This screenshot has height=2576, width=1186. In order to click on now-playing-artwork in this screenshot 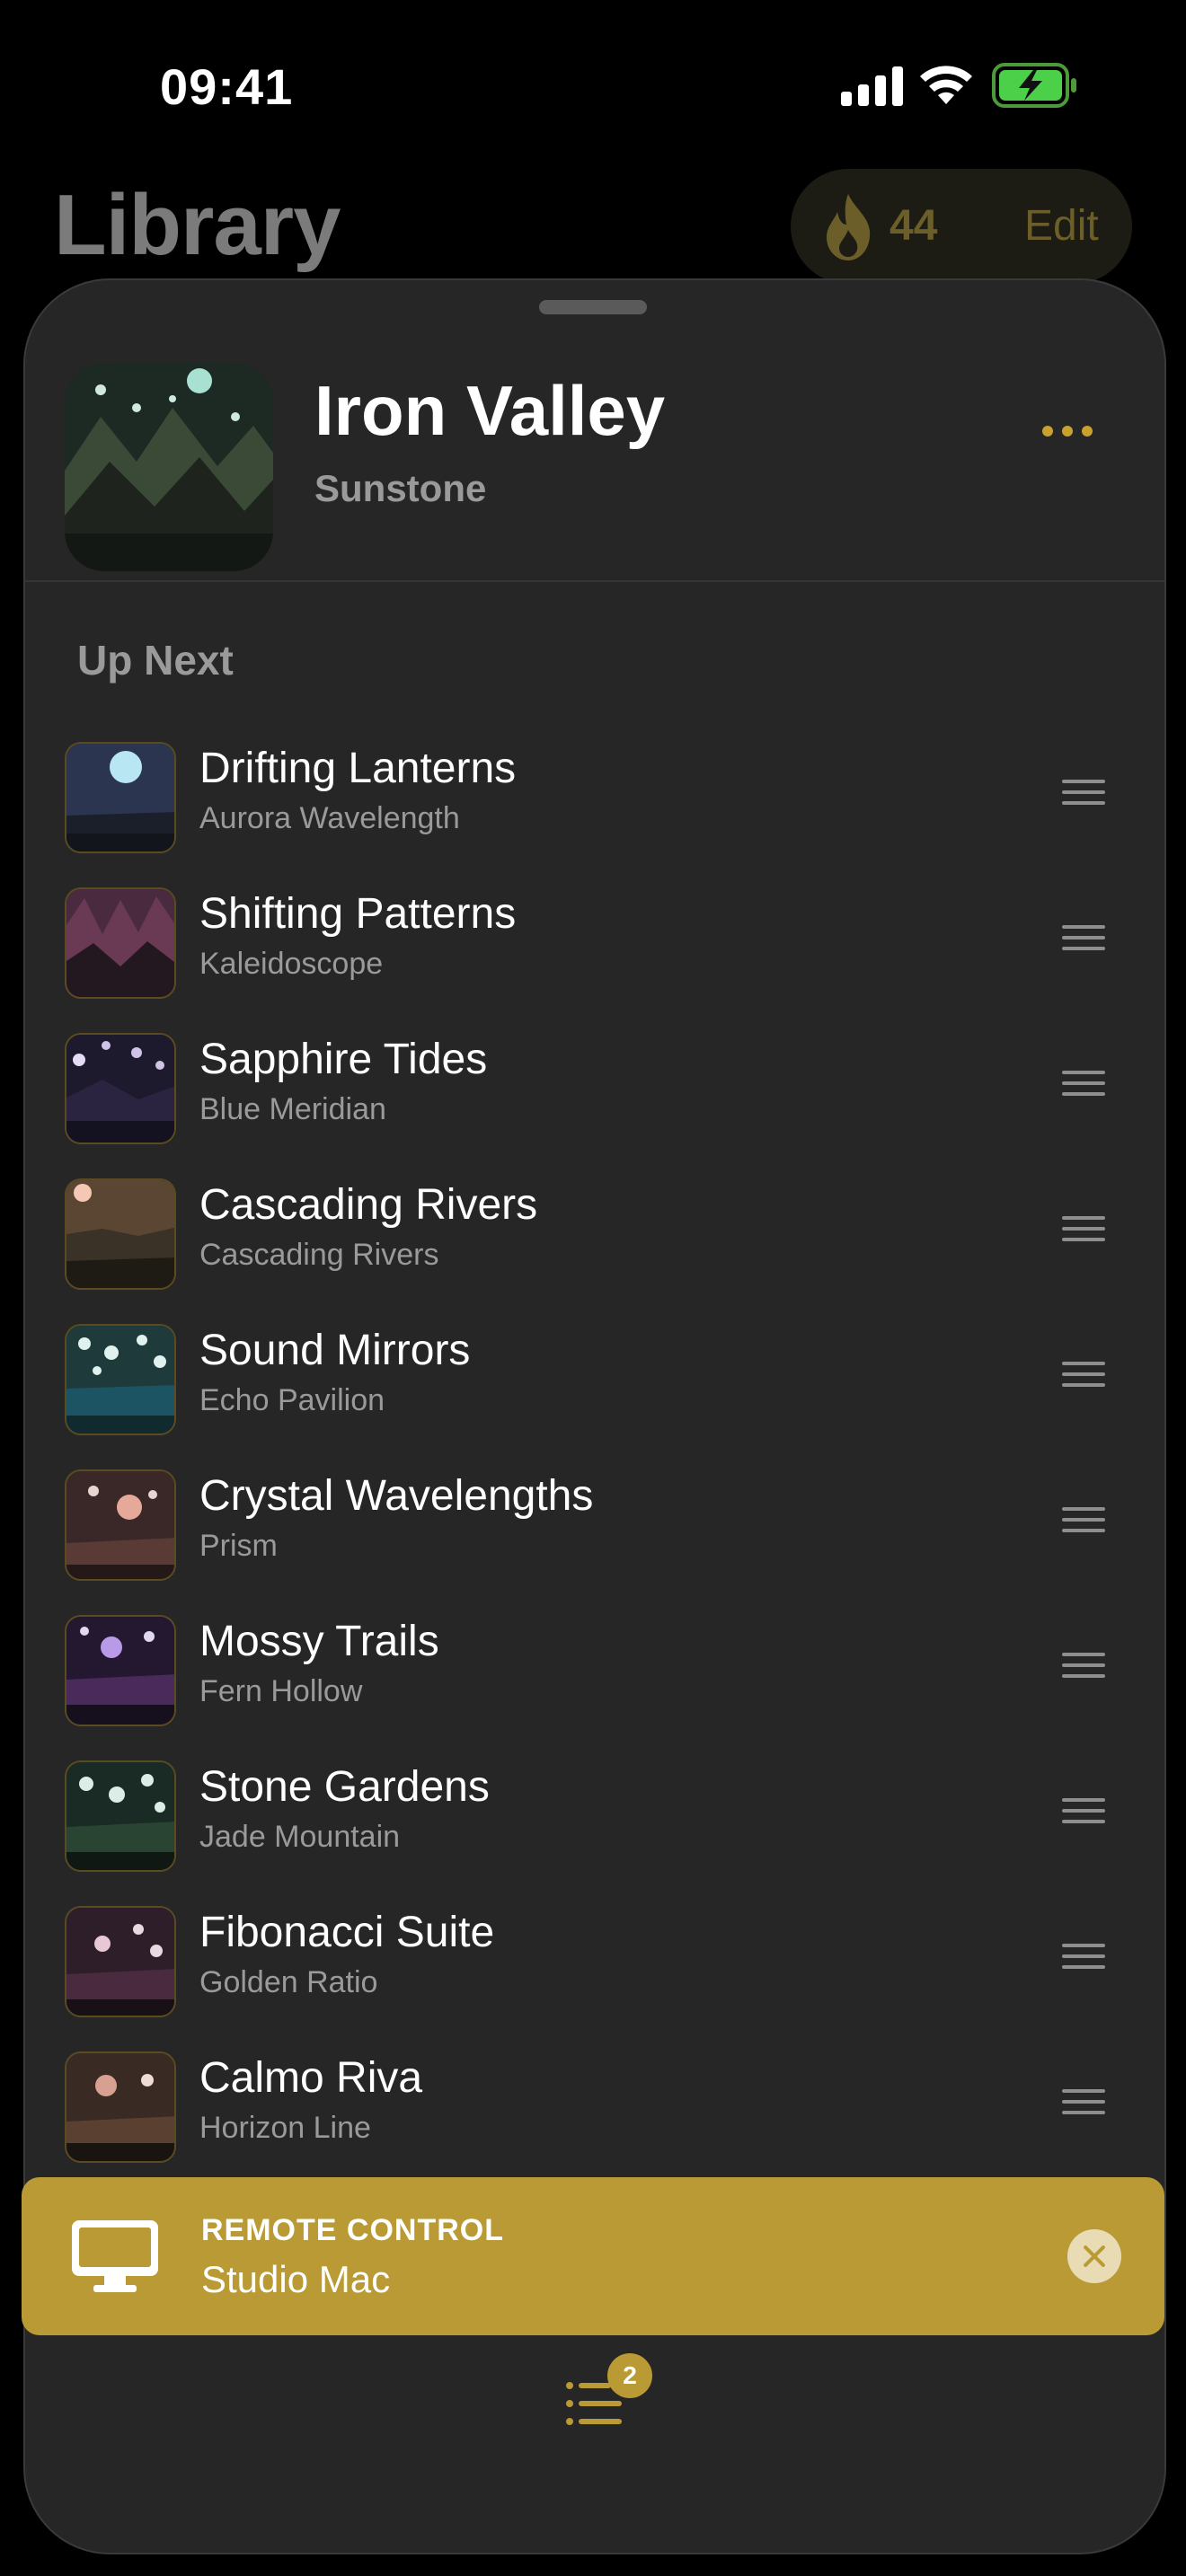, I will do `click(169, 467)`.